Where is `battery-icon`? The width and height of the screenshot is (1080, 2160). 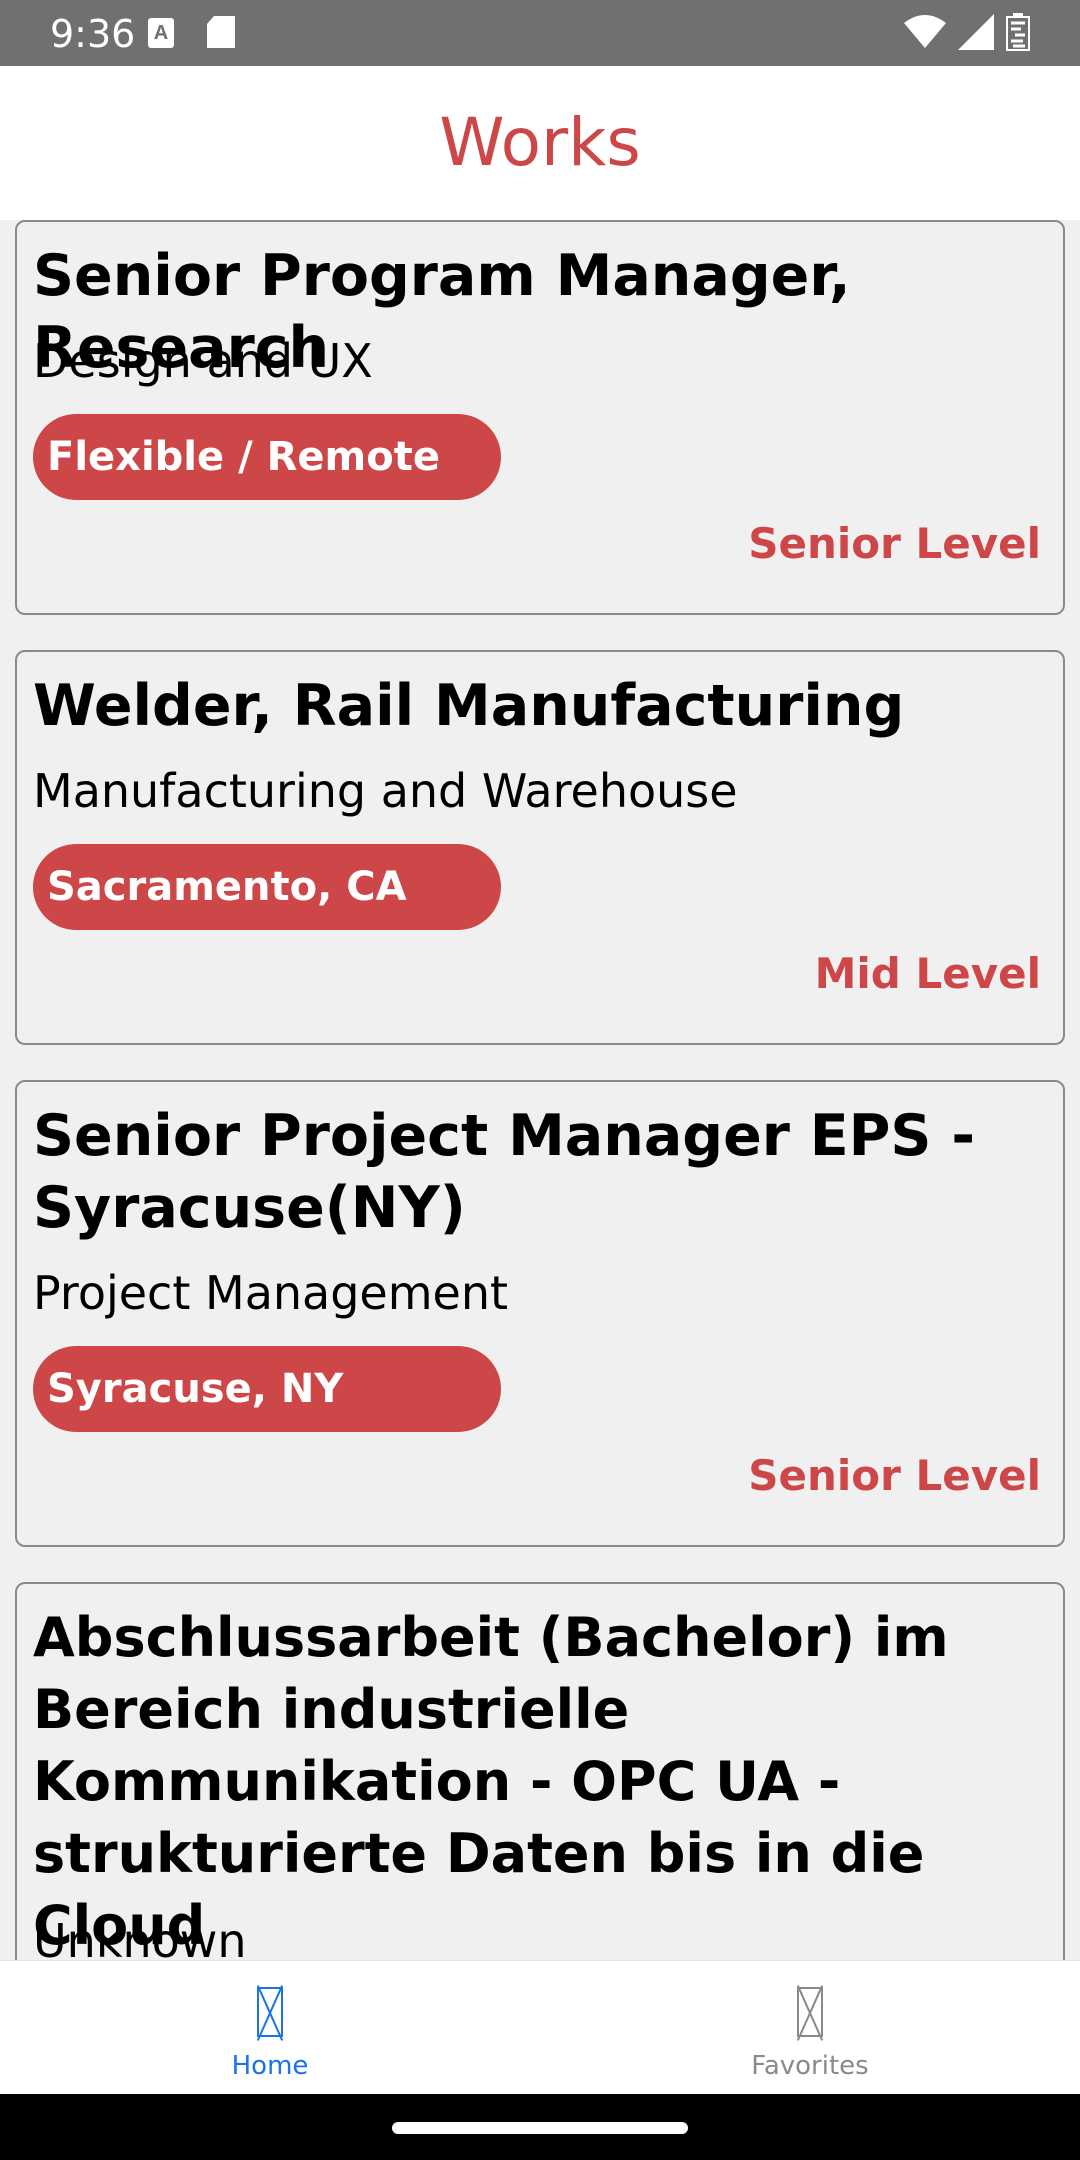
battery-icon is located at coordinates (1018, 32).